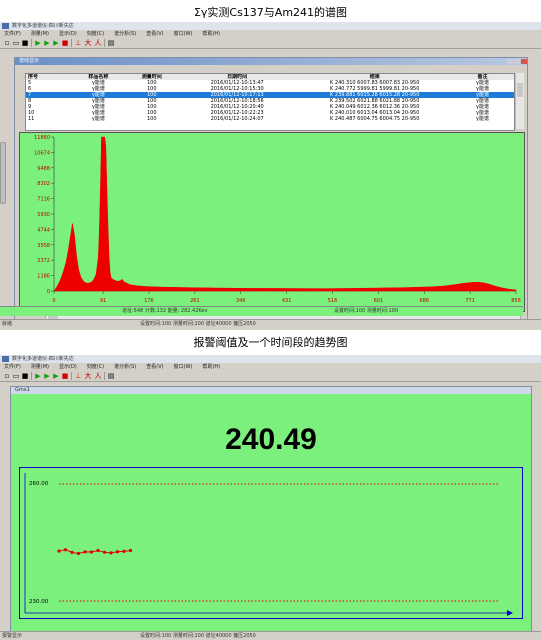  Describe the element at coordinates (519, 101) in the screenshot. I see `table-scrollbar` at that location.